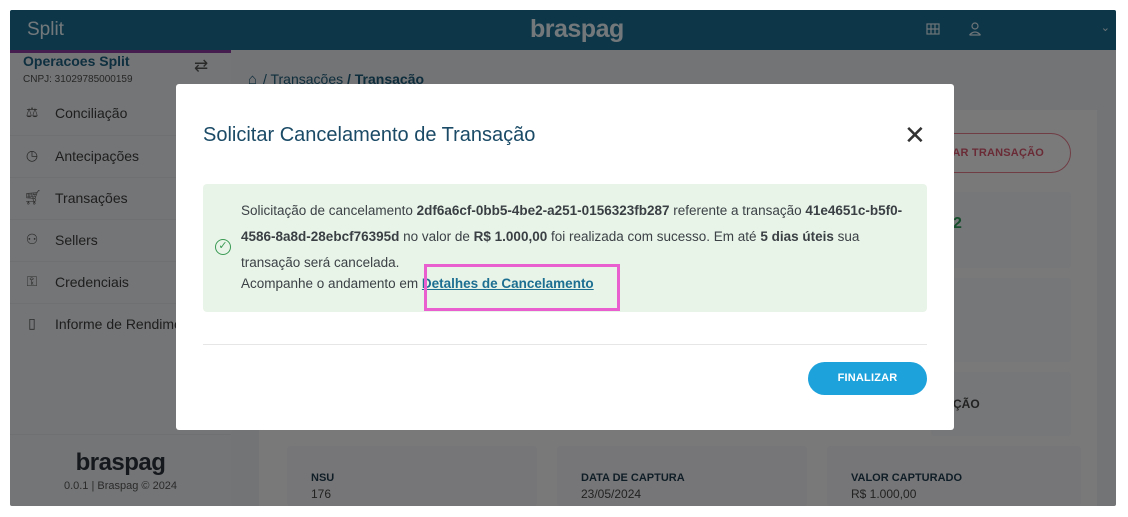 The image size is (1128, 517). Describe the element at coordinates (565, 344) in the screenshot. I see `modal-divider` at that location.